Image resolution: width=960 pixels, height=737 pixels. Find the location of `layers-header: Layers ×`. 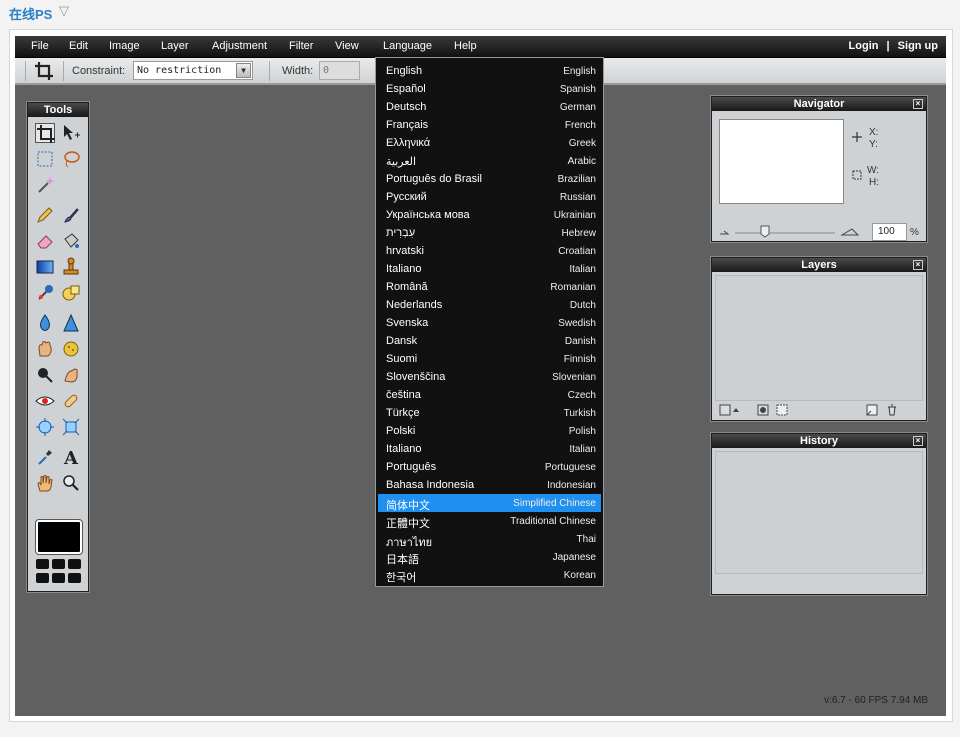

layers-header: Layers × is located at coordinates (819, 265).